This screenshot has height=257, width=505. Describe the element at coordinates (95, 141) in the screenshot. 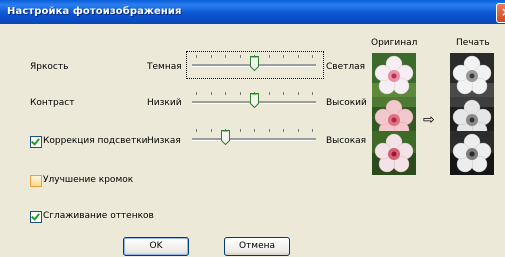

I see `backlight-label: Коррекция подсветки` at that location.